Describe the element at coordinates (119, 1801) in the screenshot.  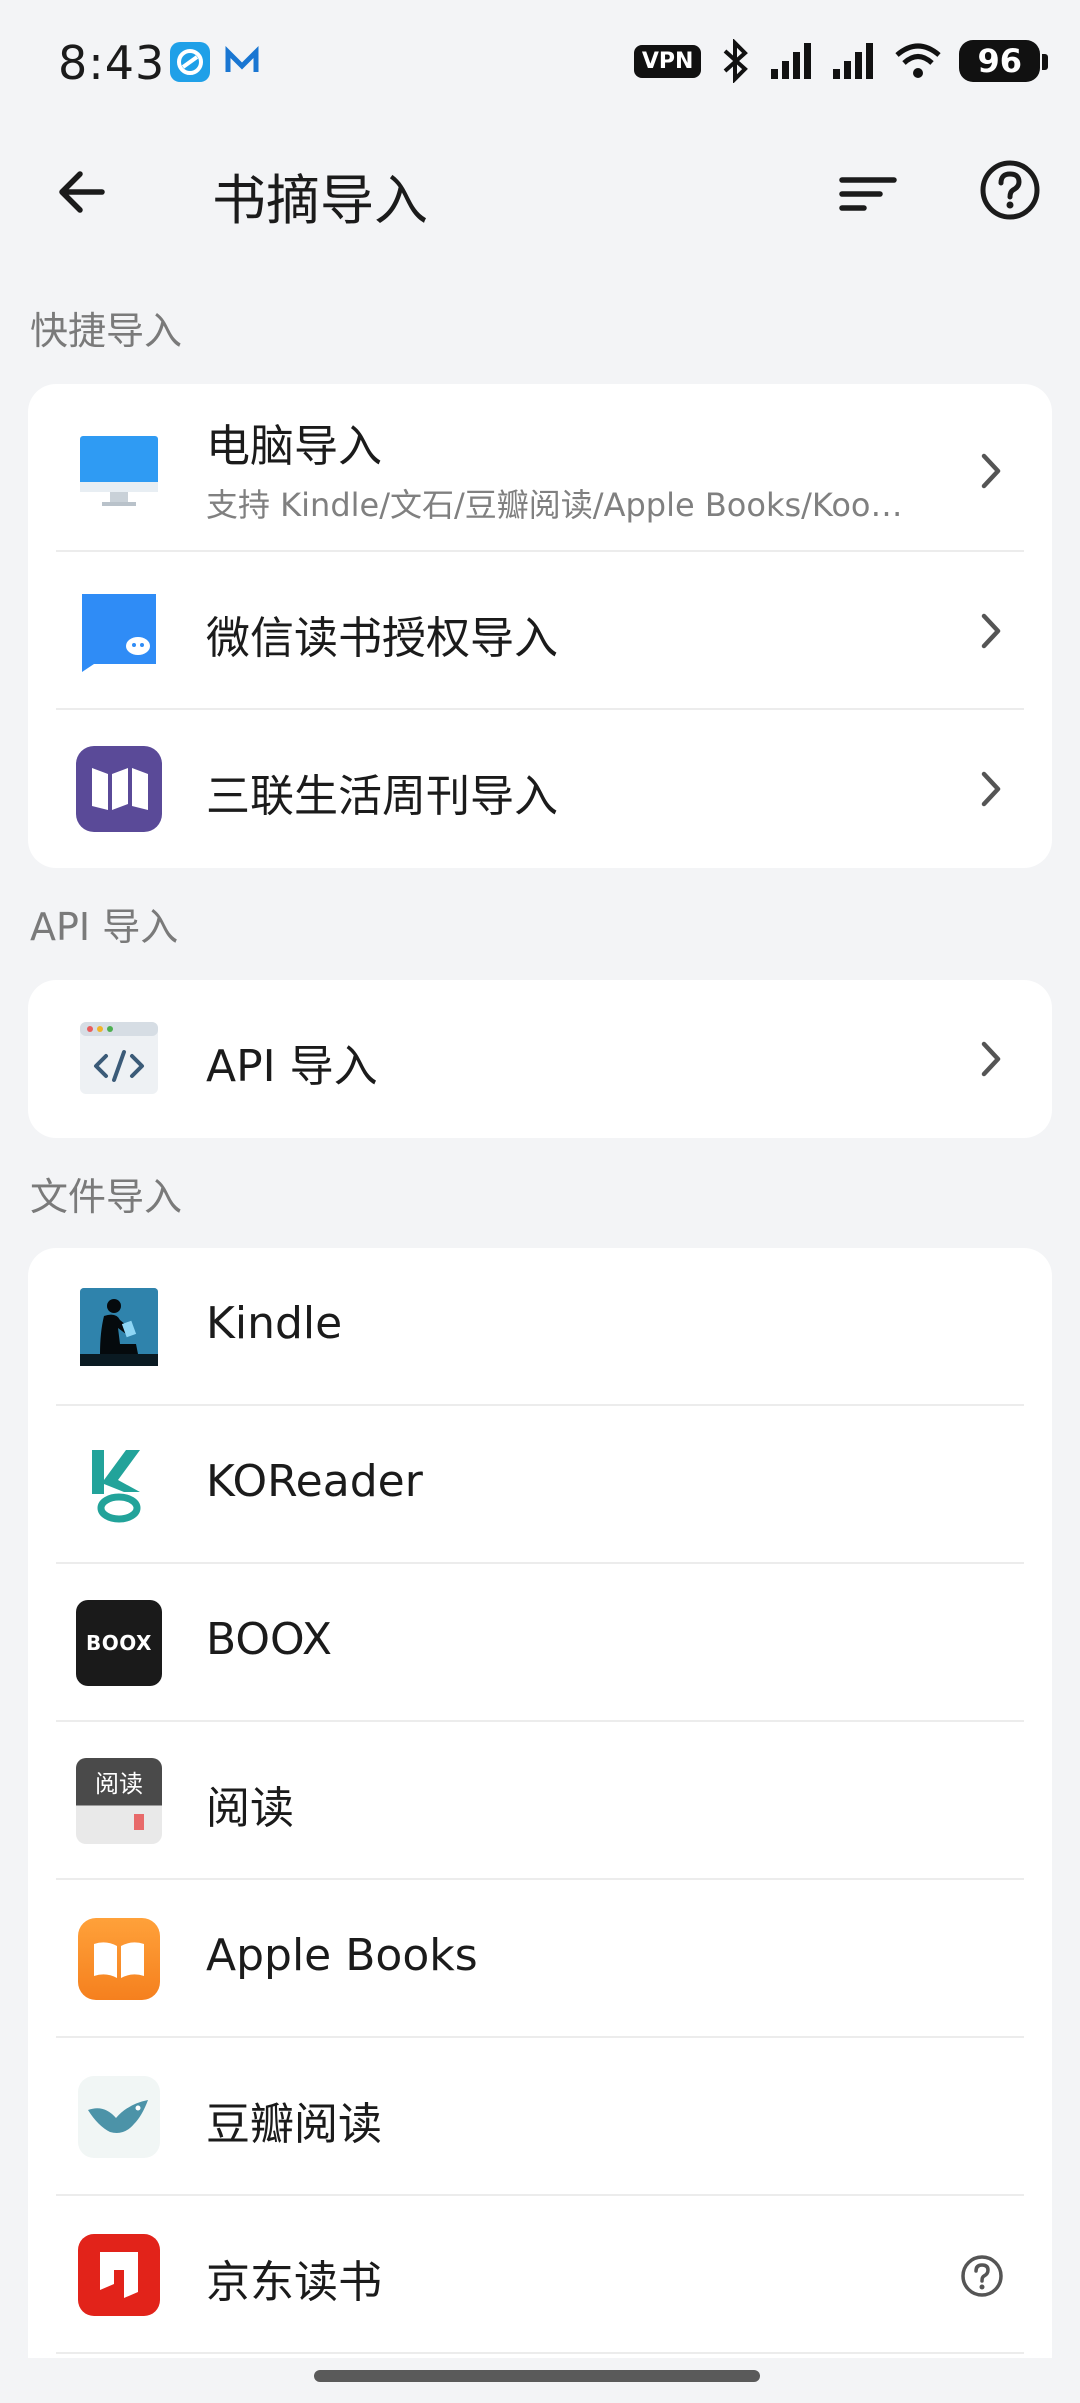
I see `yuedu-icon: 阅读` at that location.